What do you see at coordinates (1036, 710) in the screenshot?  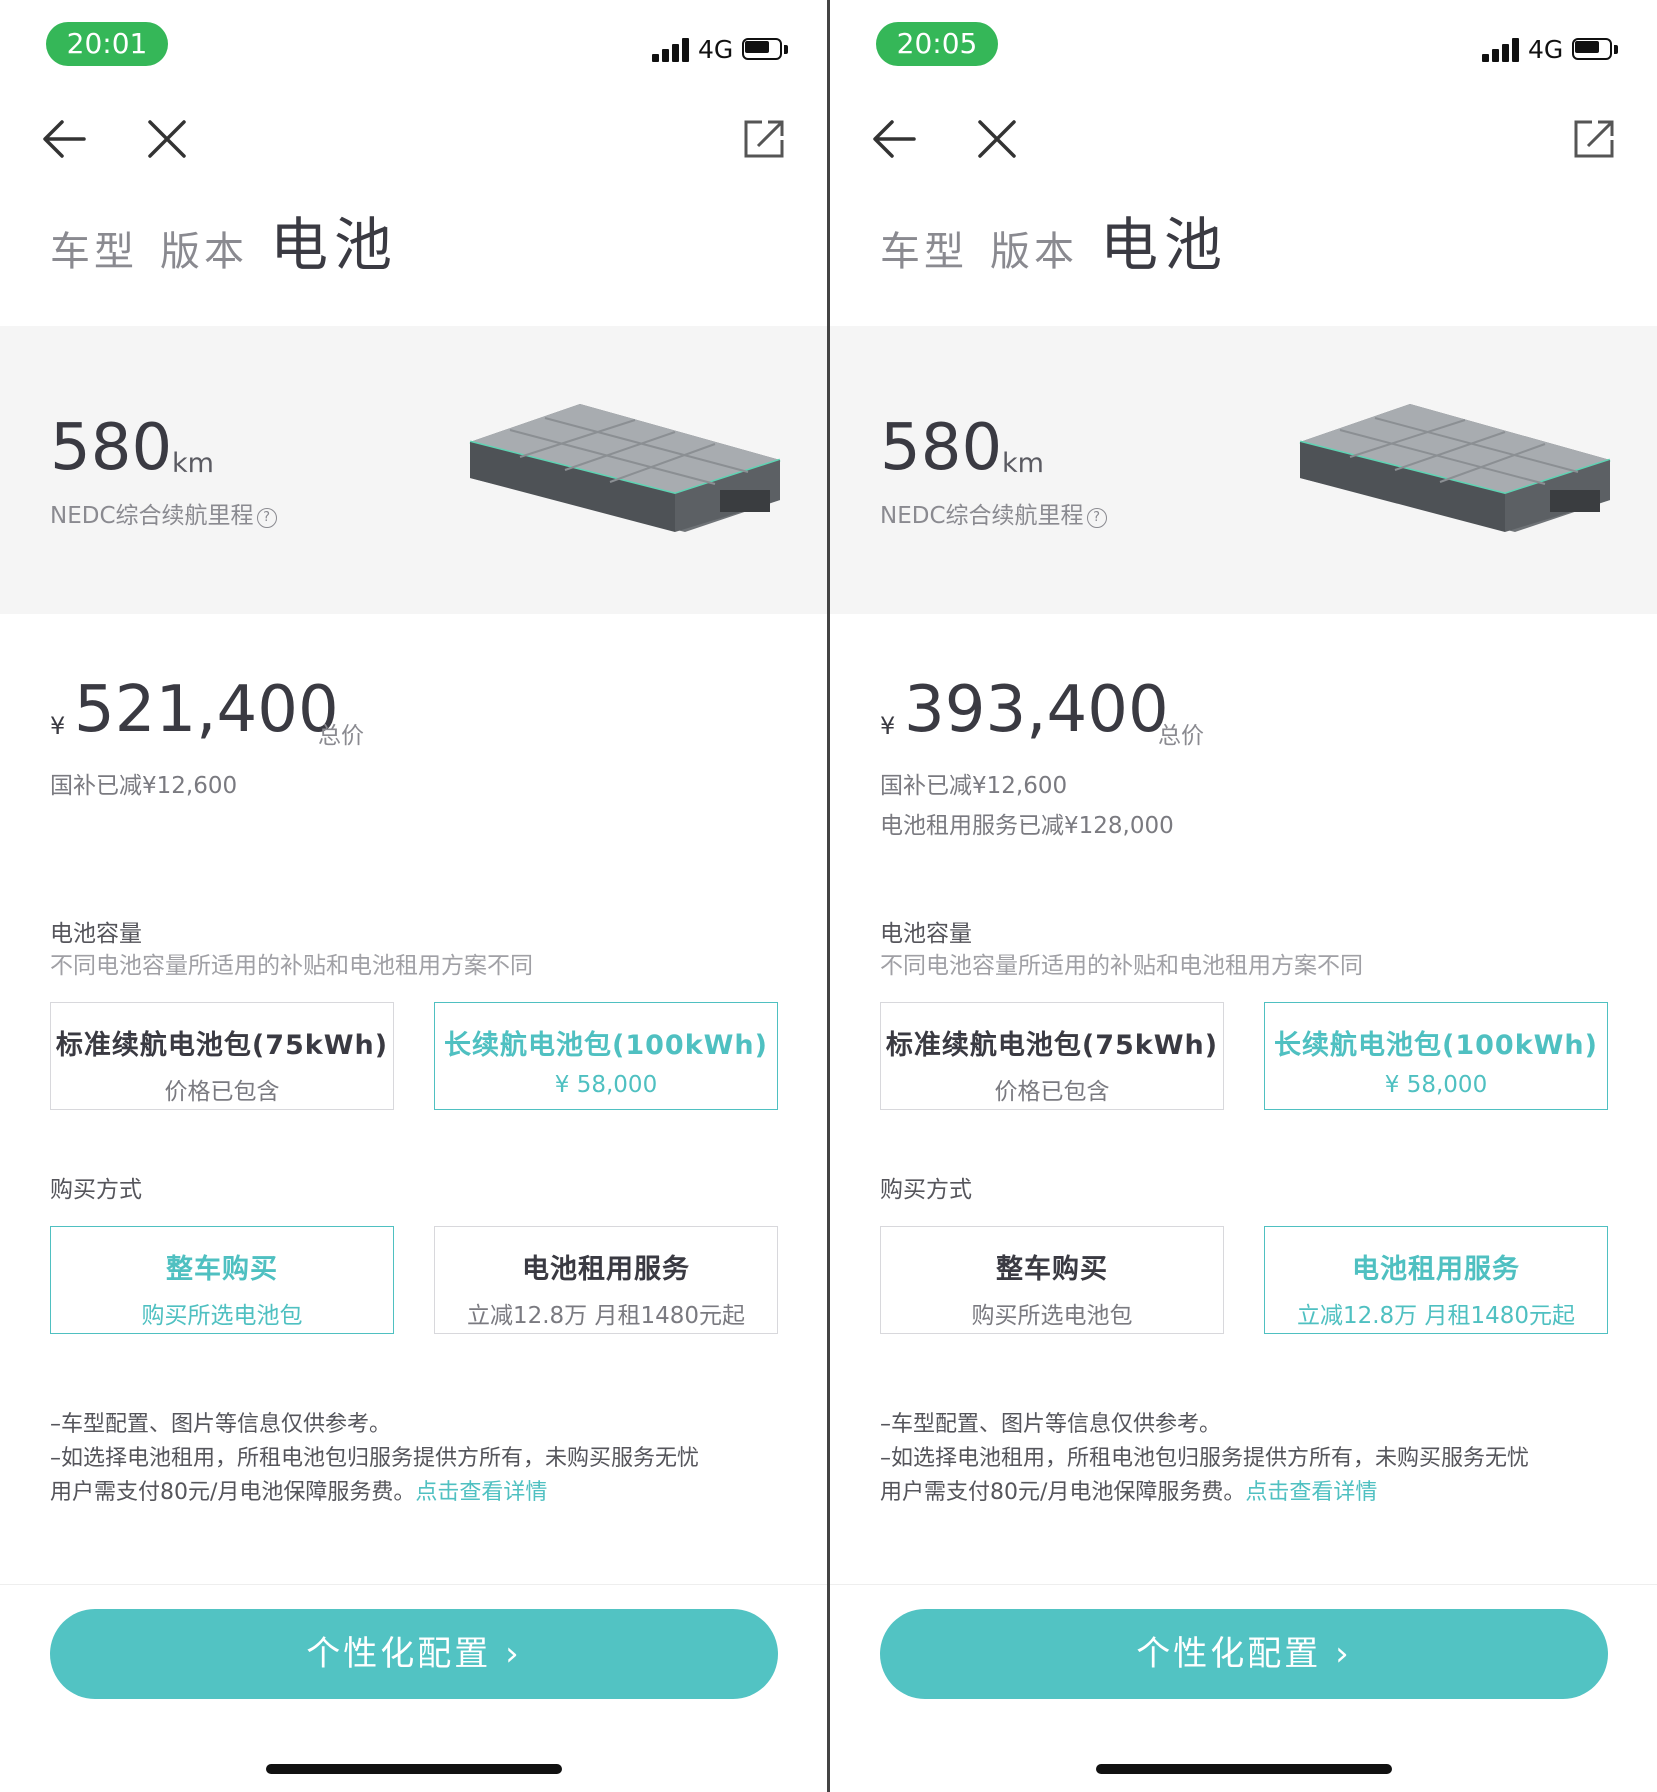 I see `total-price: 393,400` at bounding box center [1036, 710].